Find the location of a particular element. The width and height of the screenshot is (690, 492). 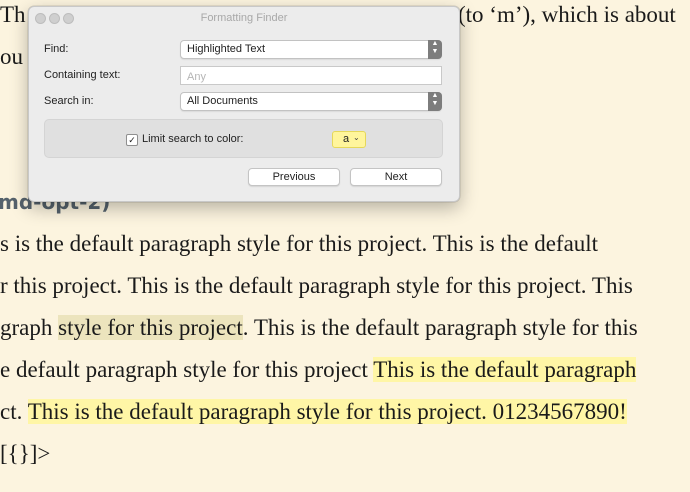

limit-color-checkbox: ✓ is located at coordinates (132, 140).